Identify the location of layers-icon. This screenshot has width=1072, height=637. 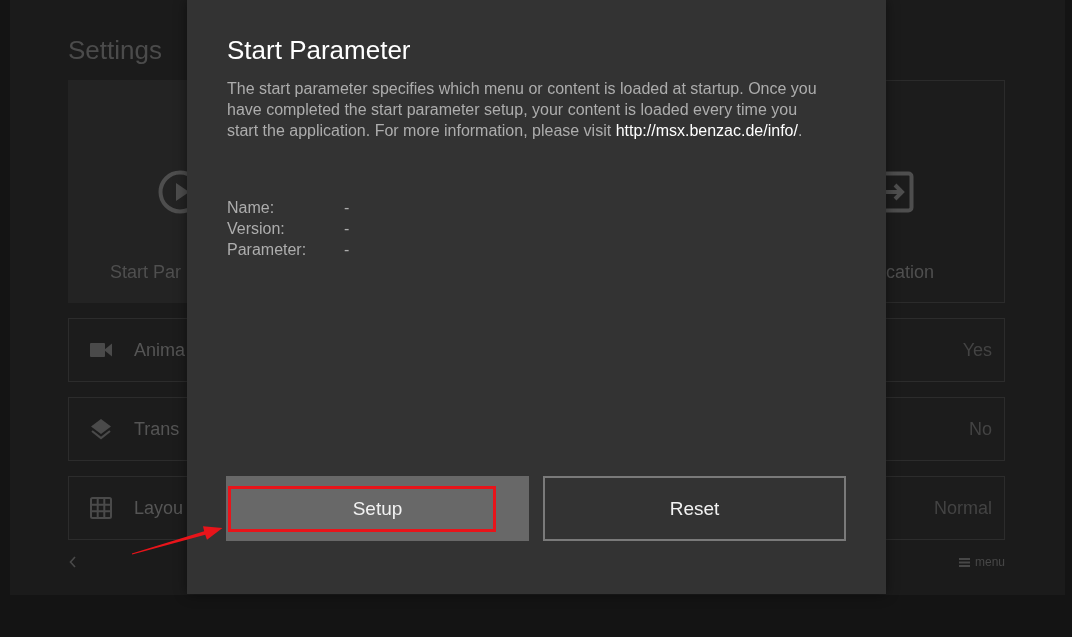
(101, 429).